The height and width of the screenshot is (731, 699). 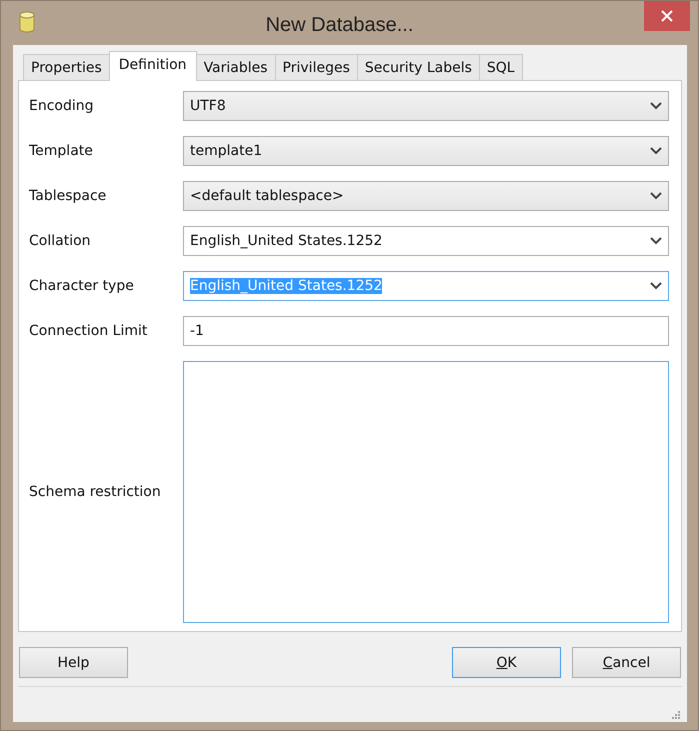 I want to click on field-label: Tablespace, so click(x=68, y=196).